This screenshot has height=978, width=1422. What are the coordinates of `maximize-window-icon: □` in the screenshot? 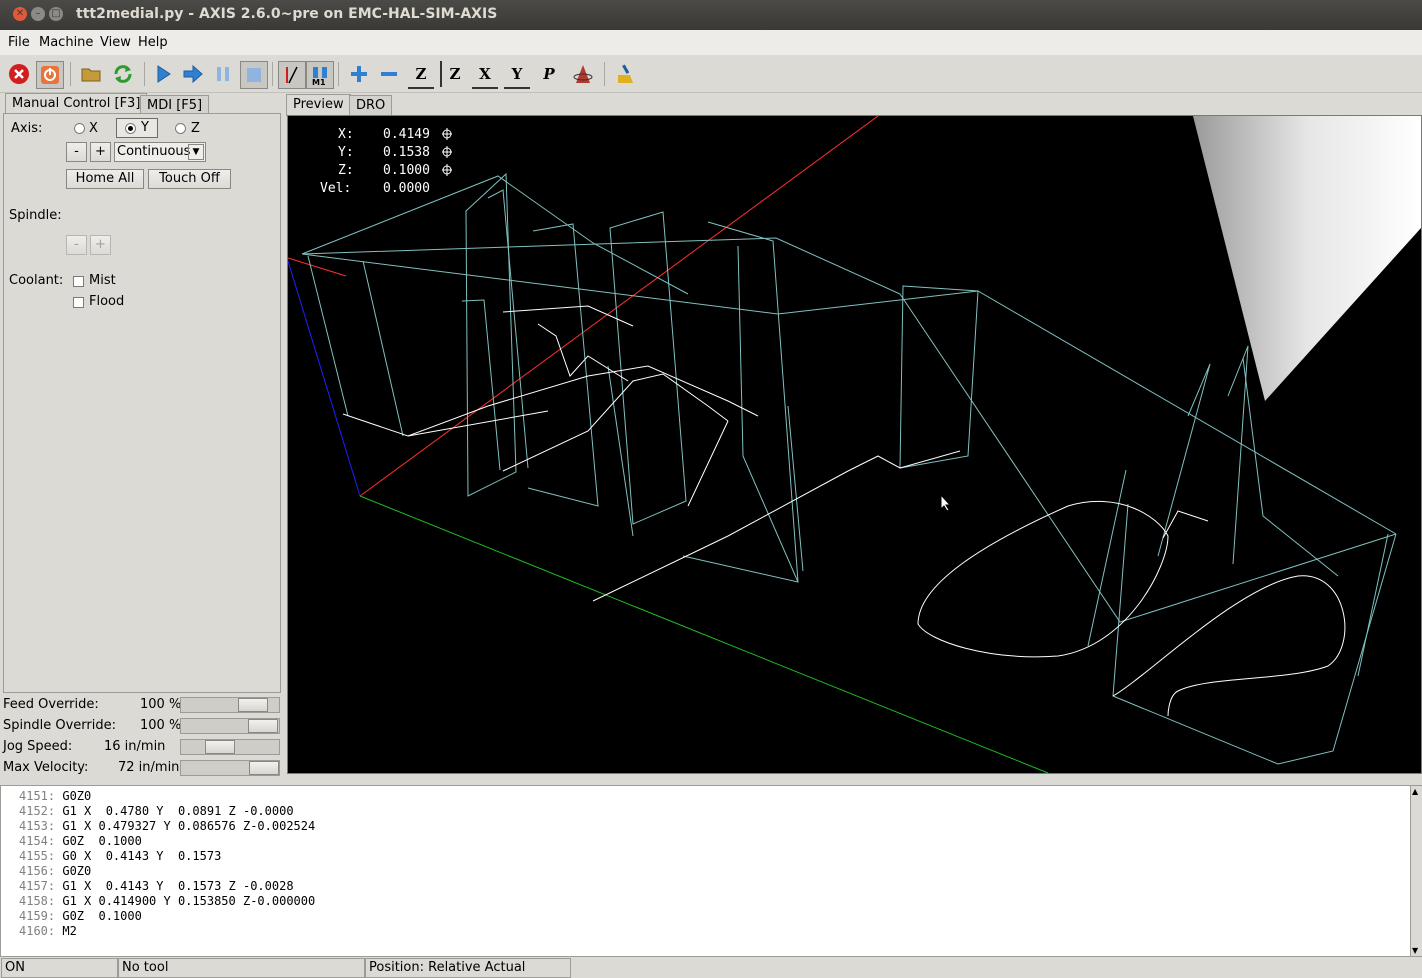 It's located at (56, 14).